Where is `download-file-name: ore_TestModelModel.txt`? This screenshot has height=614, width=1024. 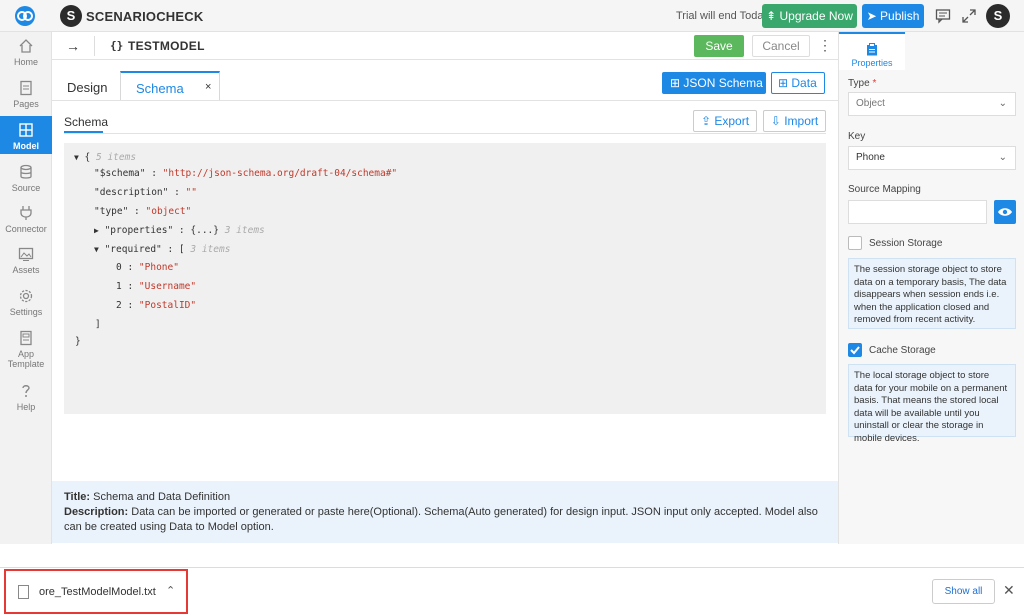 download-file-name: ore_TestModelModel.txt is located at coordinates (97, 592).